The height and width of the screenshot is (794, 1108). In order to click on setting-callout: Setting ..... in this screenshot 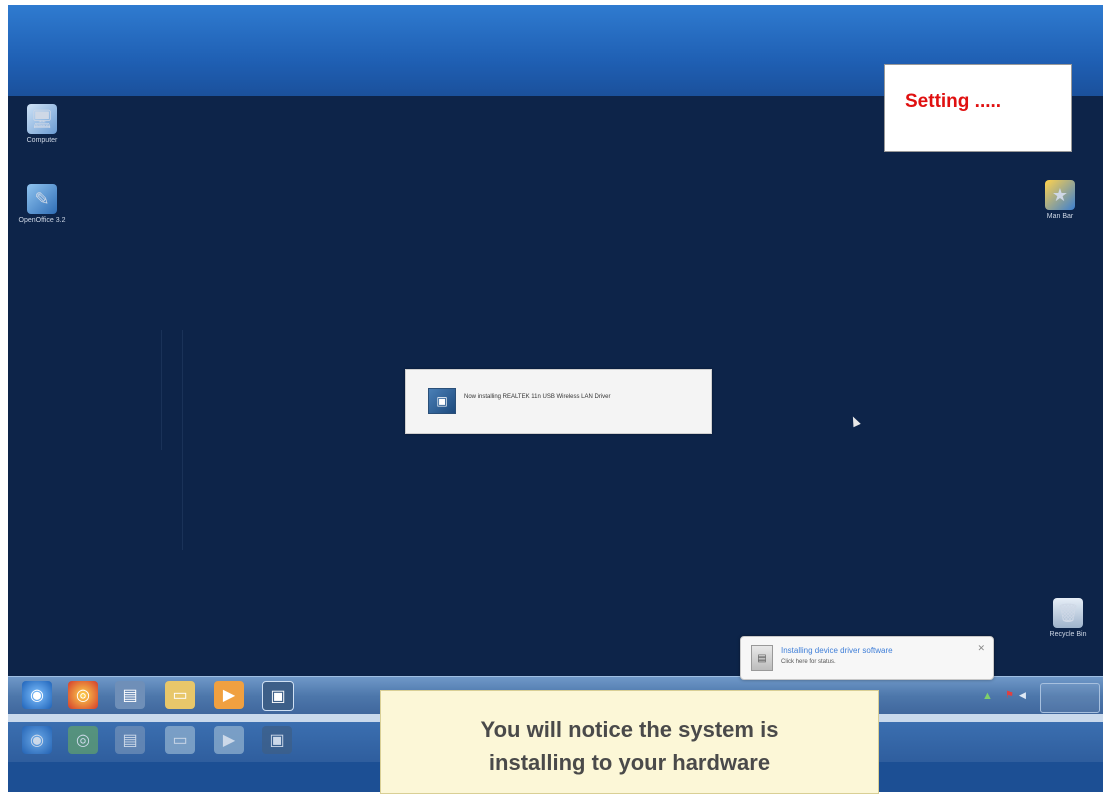, I will do `click(978, 108)`.